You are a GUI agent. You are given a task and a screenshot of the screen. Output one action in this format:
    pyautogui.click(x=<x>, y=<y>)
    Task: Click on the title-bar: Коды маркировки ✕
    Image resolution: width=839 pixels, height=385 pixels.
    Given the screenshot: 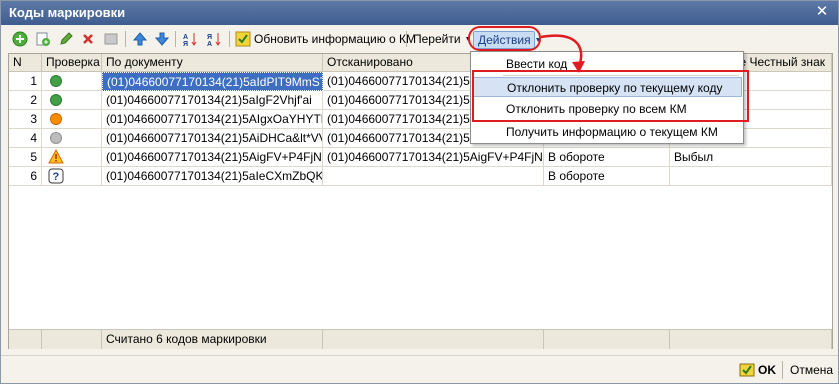 What is the action you would take?
    pyautogui.click(x=419, y=13)
    